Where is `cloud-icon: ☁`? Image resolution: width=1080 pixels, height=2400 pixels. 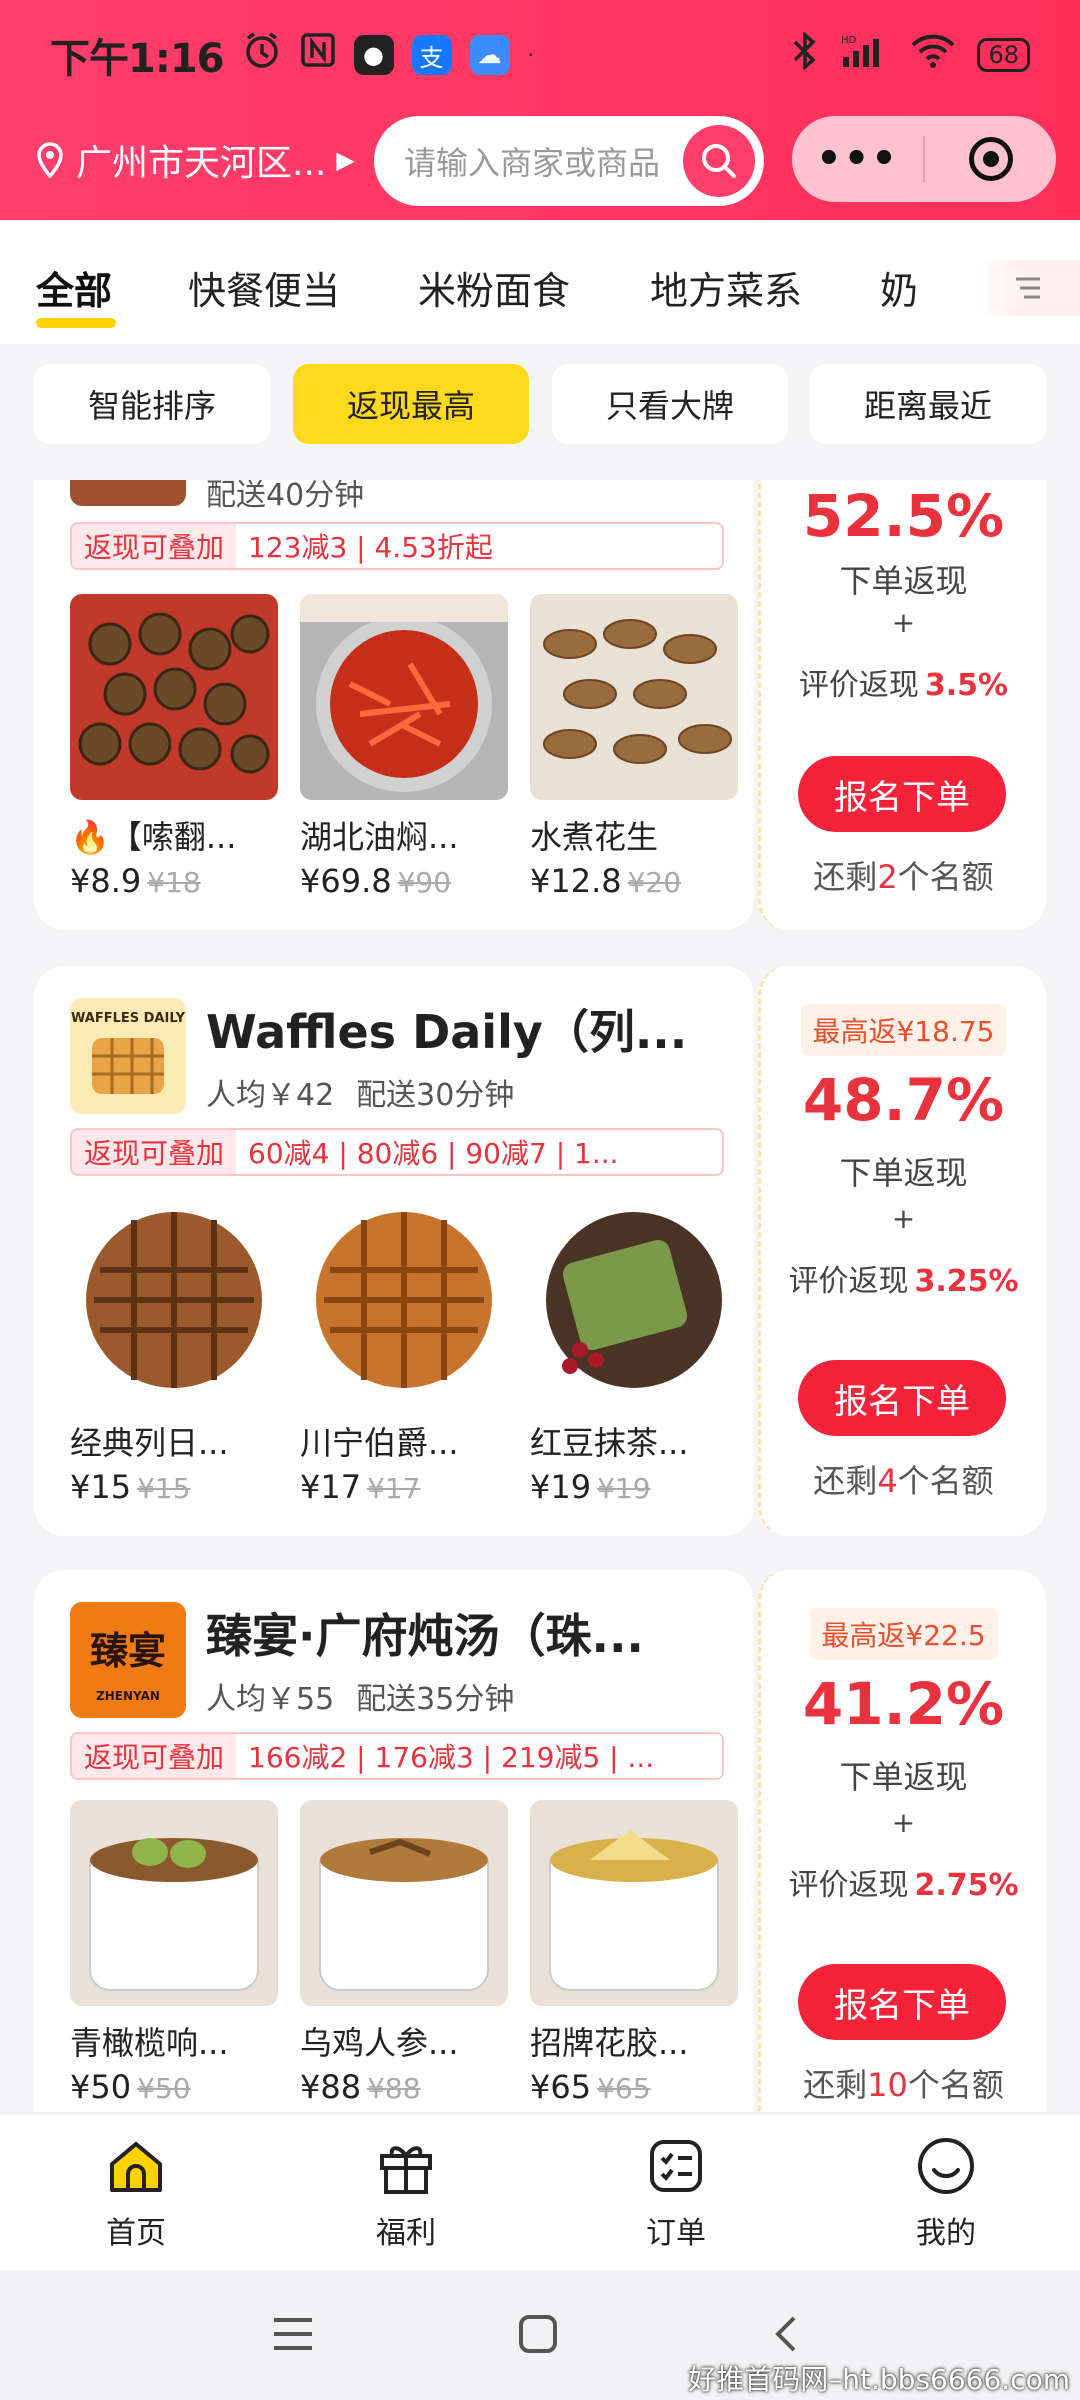
cloud-icon: ☁ is located at coordinates (489, 55).